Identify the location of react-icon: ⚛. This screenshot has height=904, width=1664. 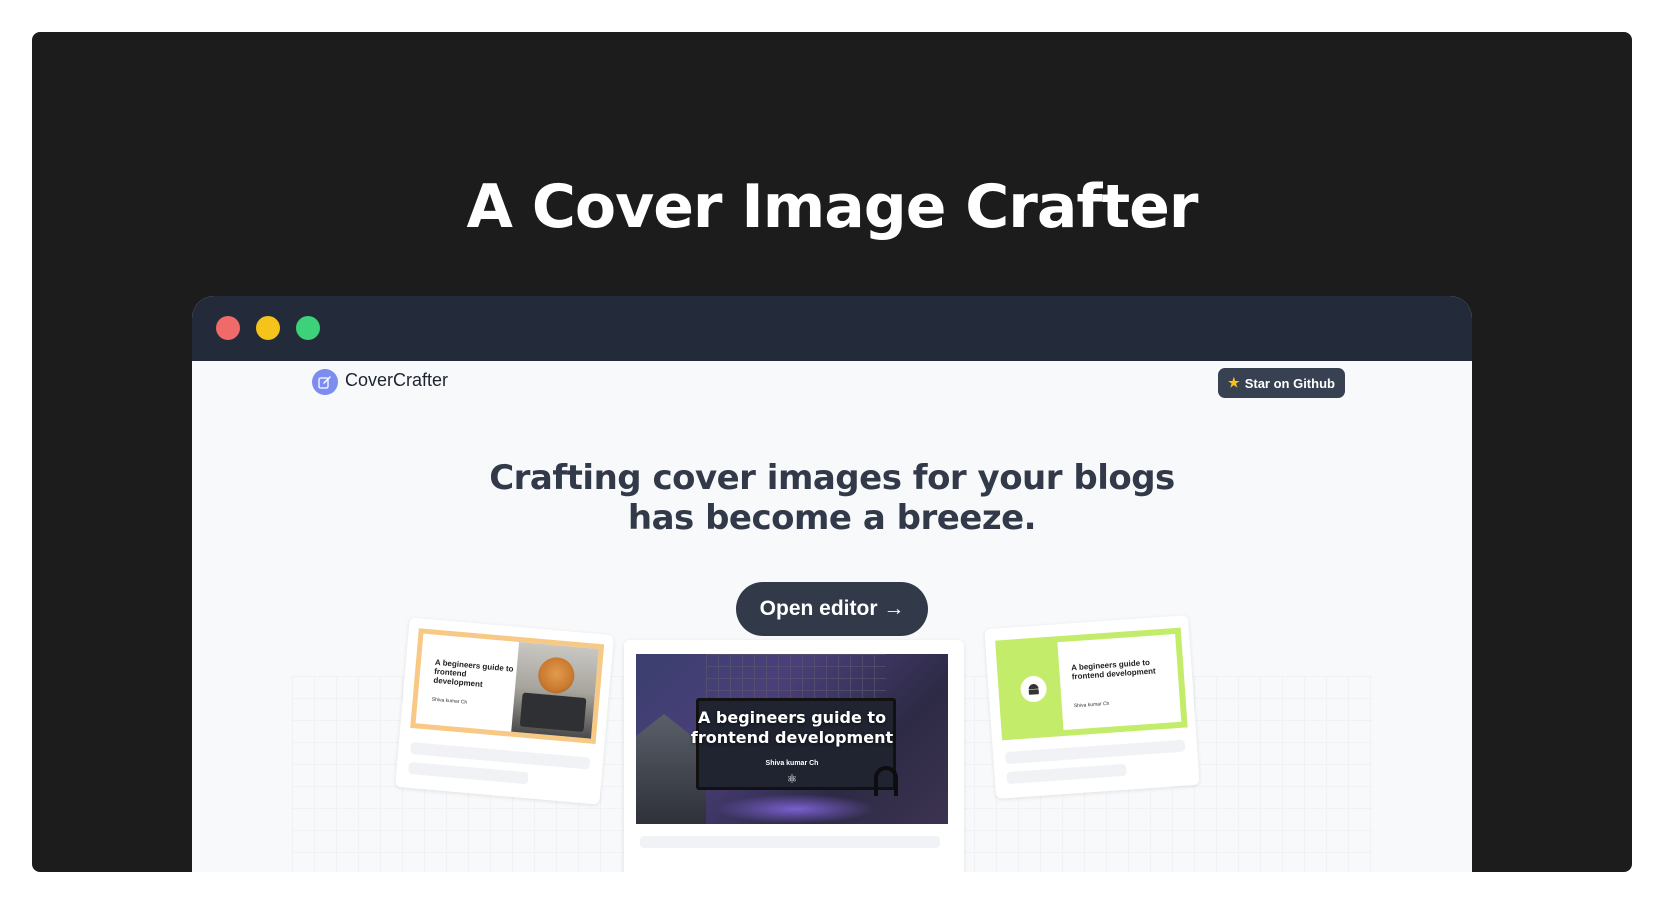
(792, 779).